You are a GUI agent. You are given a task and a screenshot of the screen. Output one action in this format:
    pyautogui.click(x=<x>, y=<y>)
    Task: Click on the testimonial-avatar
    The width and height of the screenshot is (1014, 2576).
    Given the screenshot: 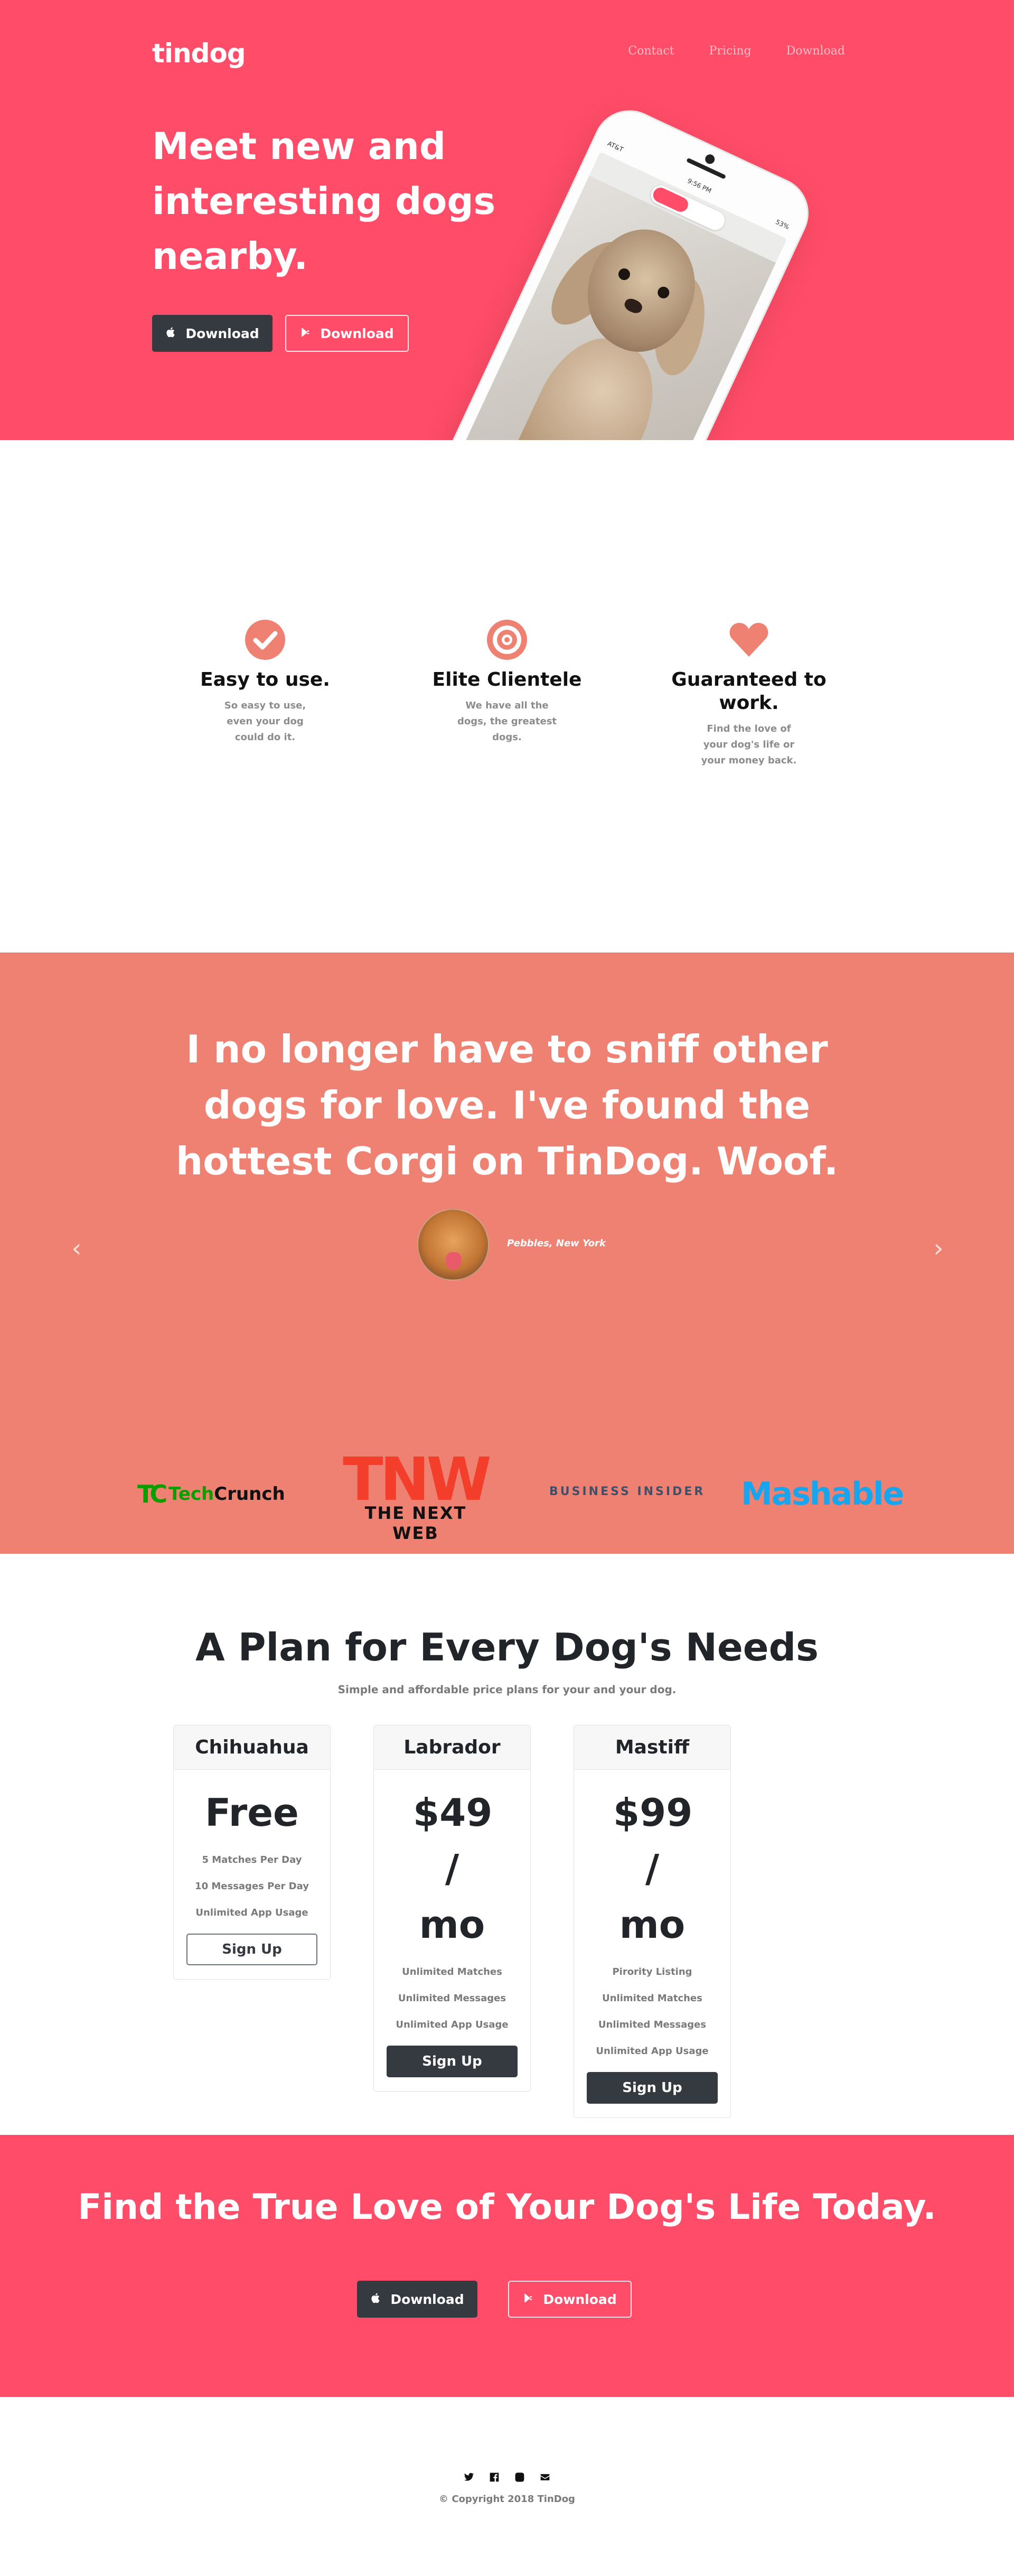 What is the action you would take?
    pyautogui.click(x=453, y=1245)
    